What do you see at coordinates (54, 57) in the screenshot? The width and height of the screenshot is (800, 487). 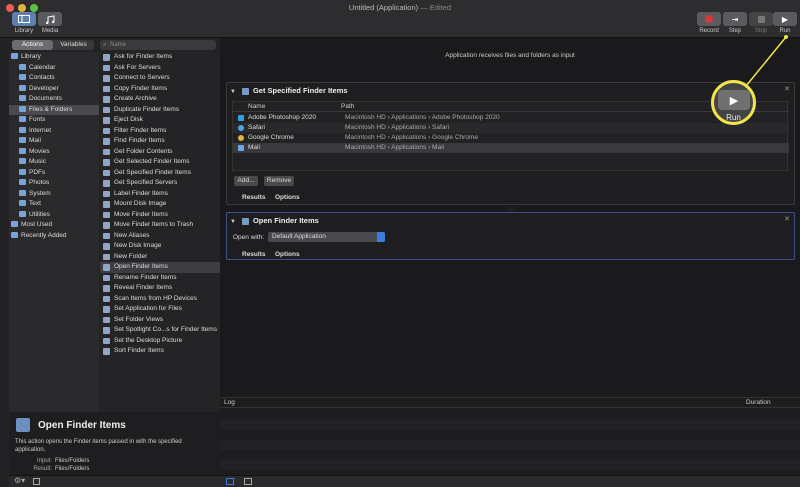 I see `library-item: Library` at bounding box center [54, 57].